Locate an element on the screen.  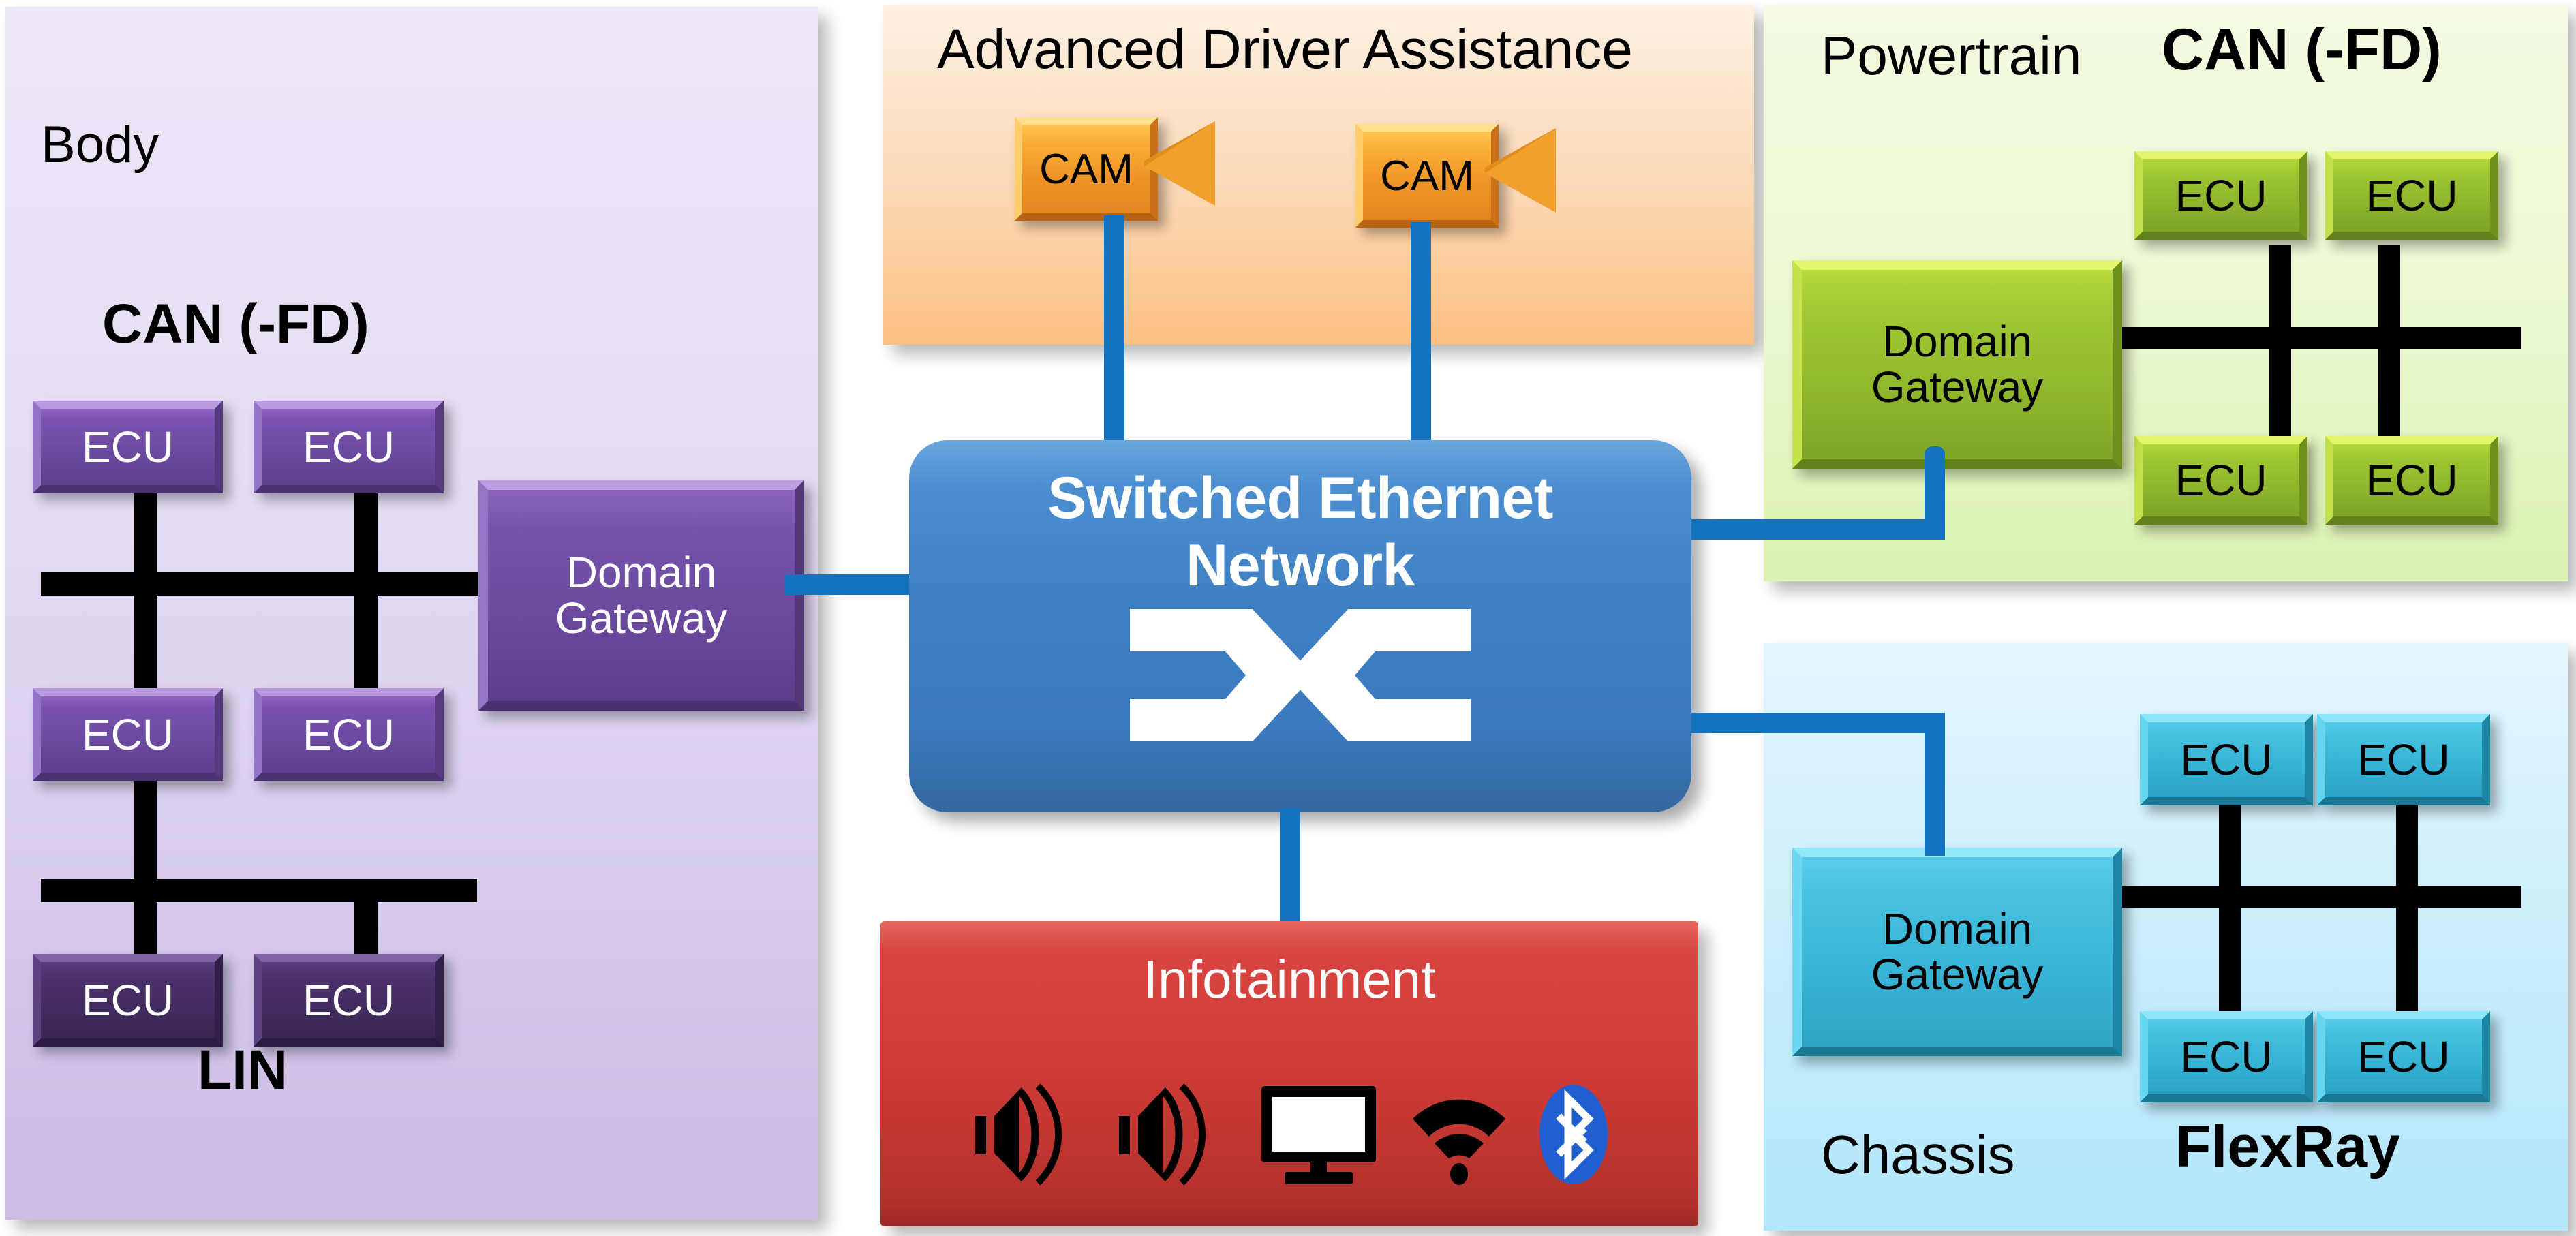
ethernet-link-chassis-vertical is located at coordinates (1935, 784).